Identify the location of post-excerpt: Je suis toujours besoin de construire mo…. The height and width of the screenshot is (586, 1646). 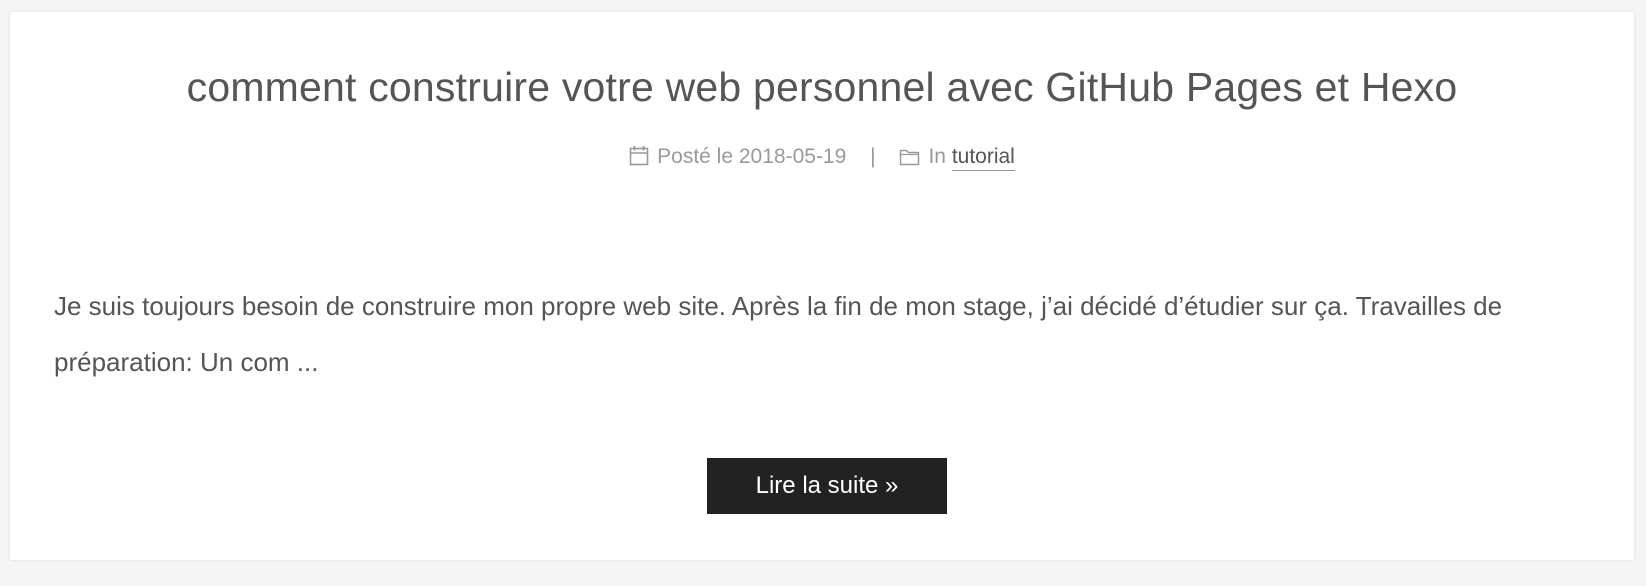
(778, 334).